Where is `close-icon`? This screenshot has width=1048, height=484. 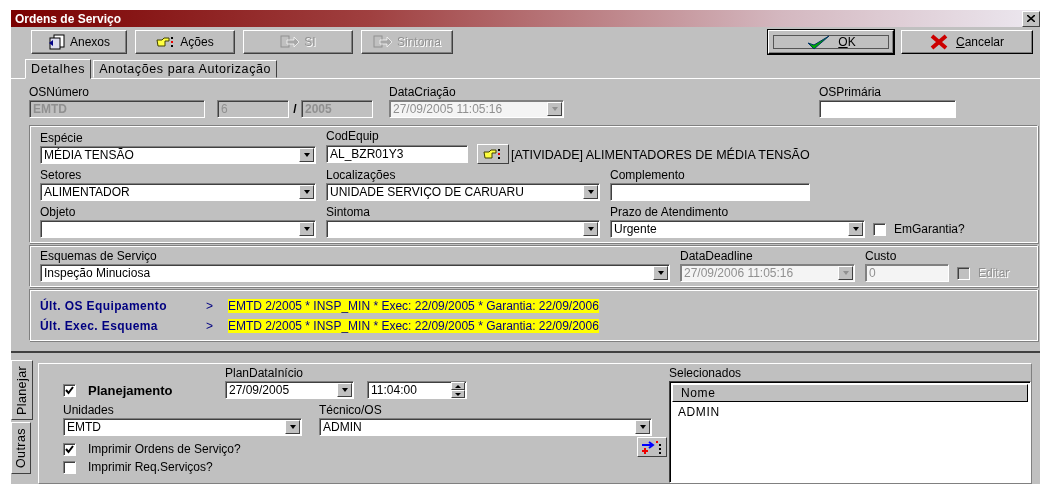
close-icon is located at coordinates (1031, 18).